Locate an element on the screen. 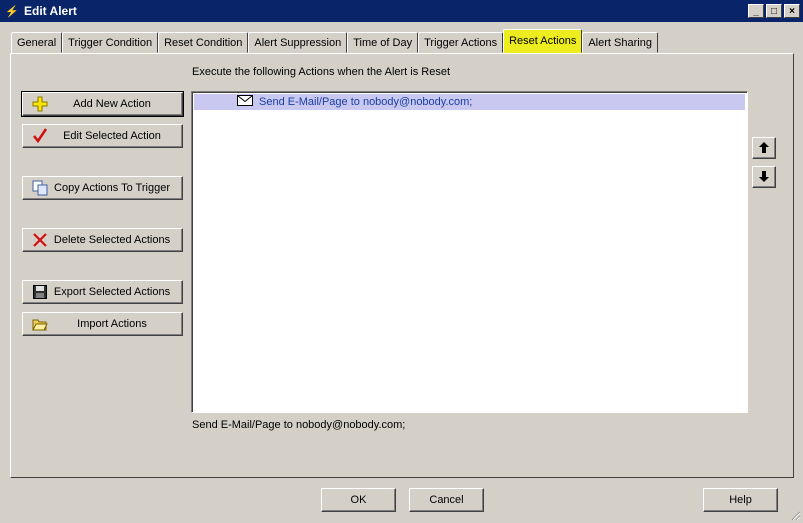  delete-x-icon is located at coordinates (40, 240).